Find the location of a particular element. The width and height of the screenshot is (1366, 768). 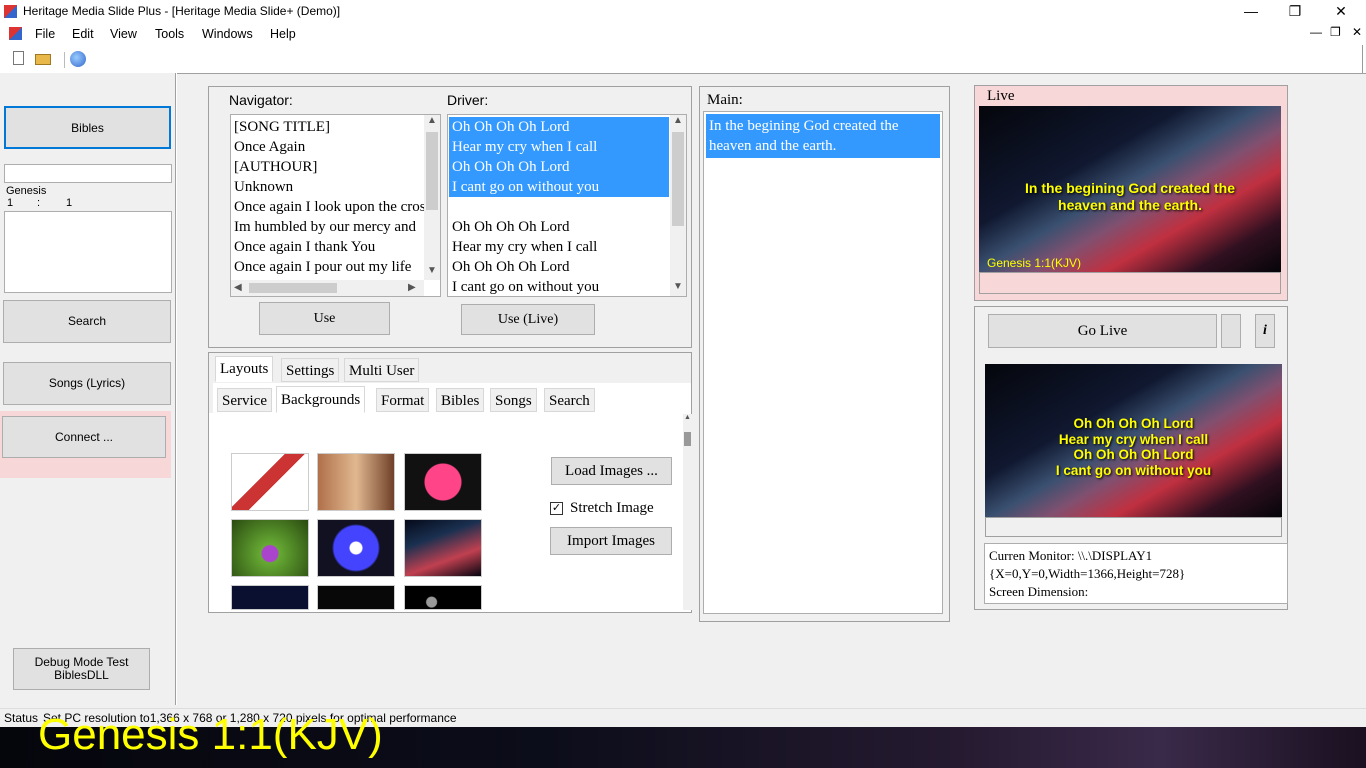

menu-windows: Windows is located at coordinates (227, 34).